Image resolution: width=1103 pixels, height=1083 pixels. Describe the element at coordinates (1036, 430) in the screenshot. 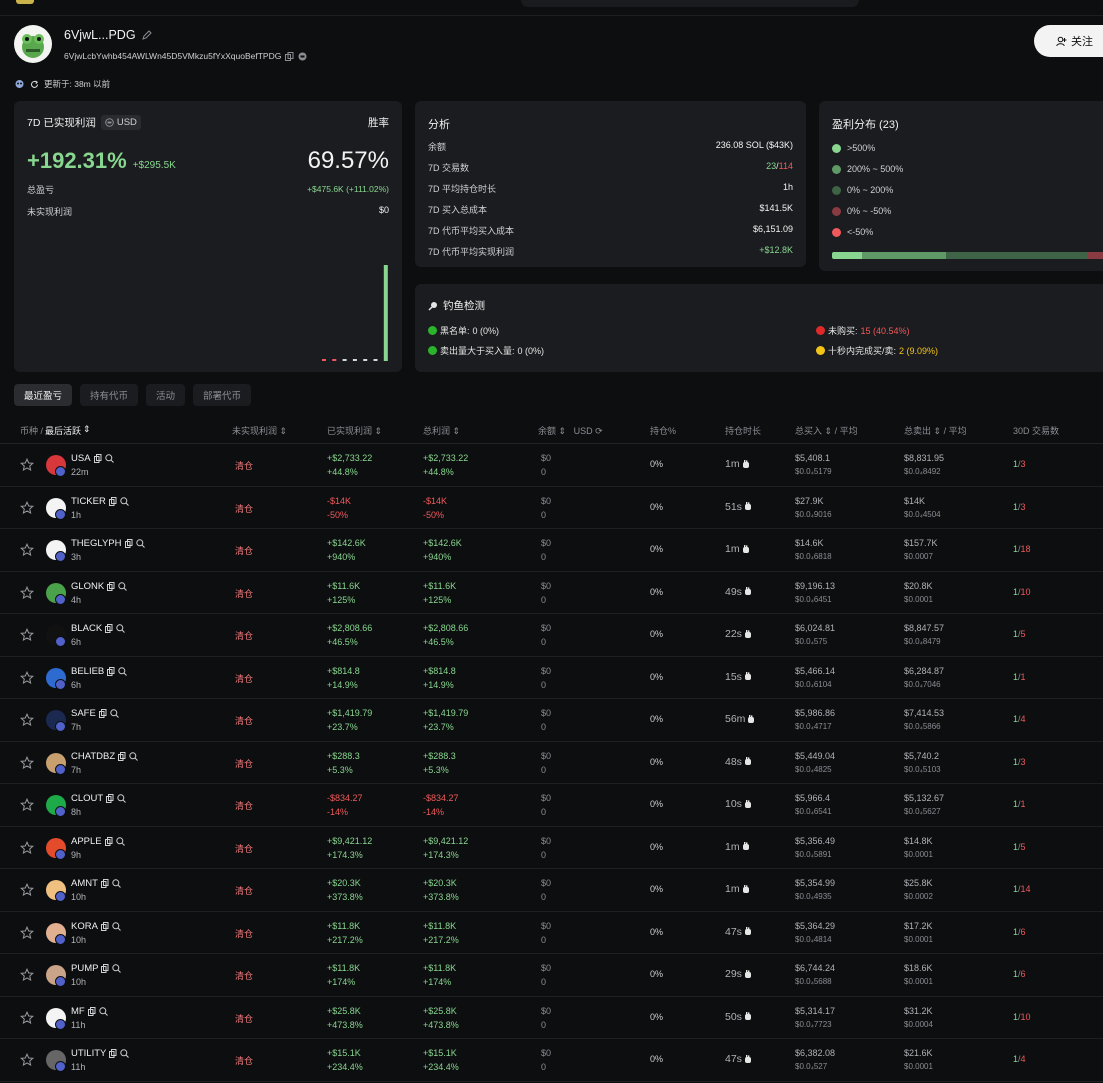

I see `col-trades: 30D 交易数` at that location.